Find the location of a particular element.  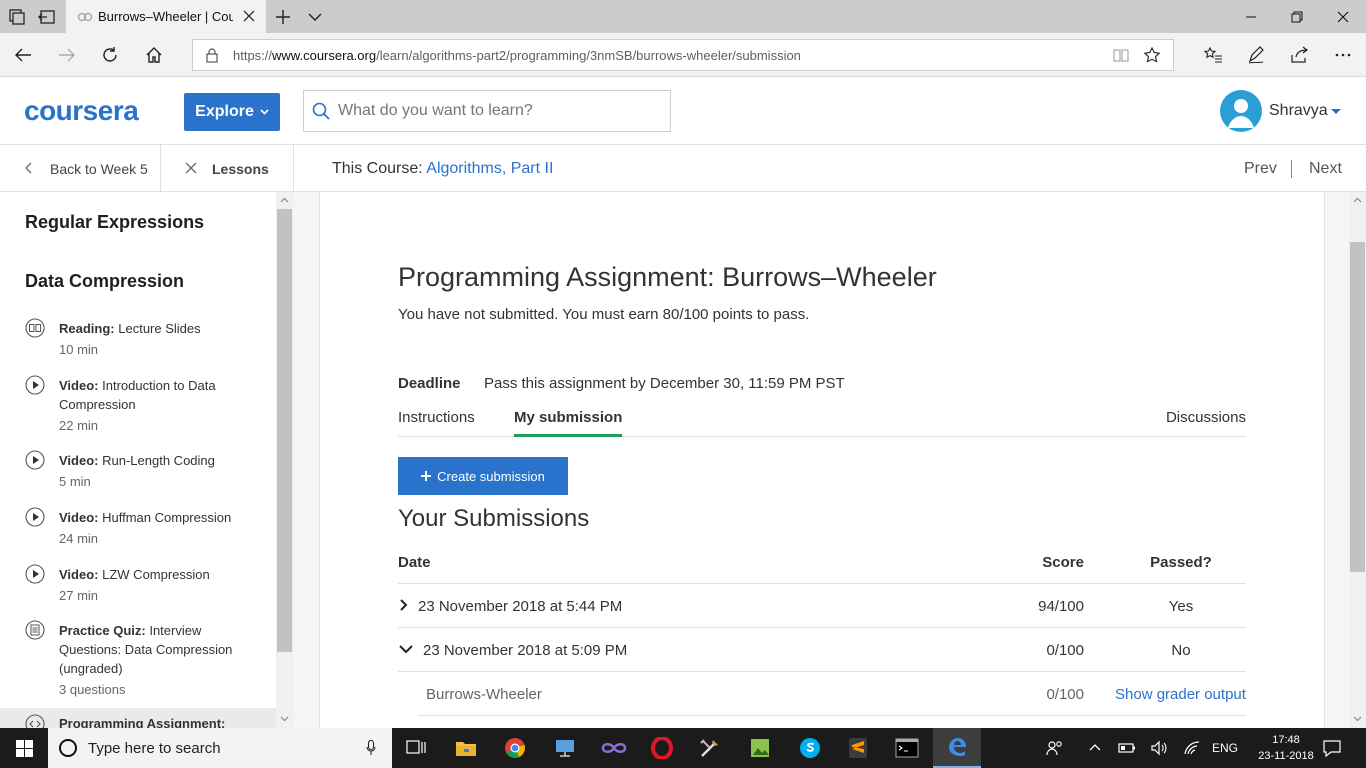

search-box is located at coordinates (487, 111).